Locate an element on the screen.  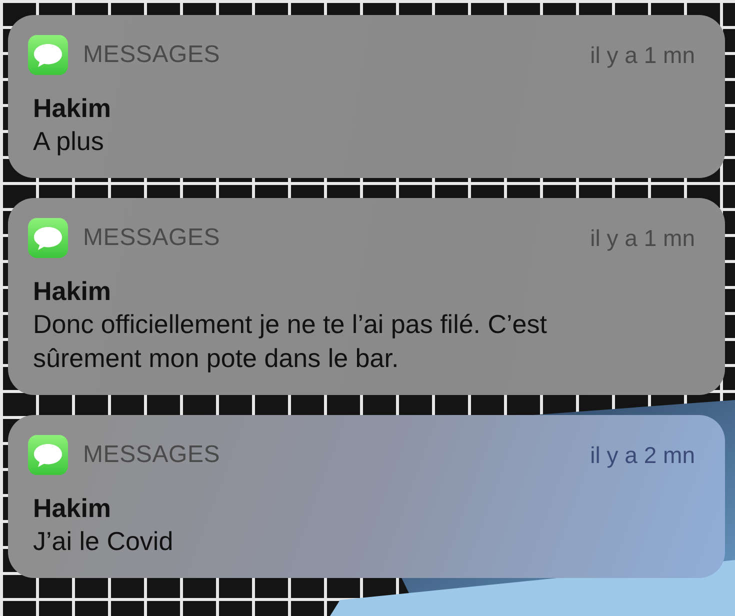
message-text: Donc officiellement je ne te l’ai pas filé. C’est sûrement mon pote dans le bar. is located at coordinates (290, 341).